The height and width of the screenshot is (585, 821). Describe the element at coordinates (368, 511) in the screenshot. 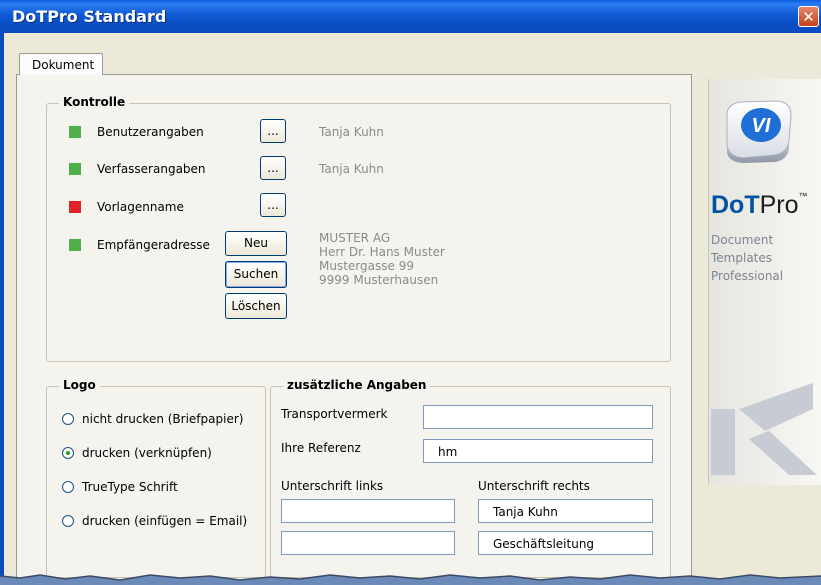

I see `sig-left-line1-field` at that location.